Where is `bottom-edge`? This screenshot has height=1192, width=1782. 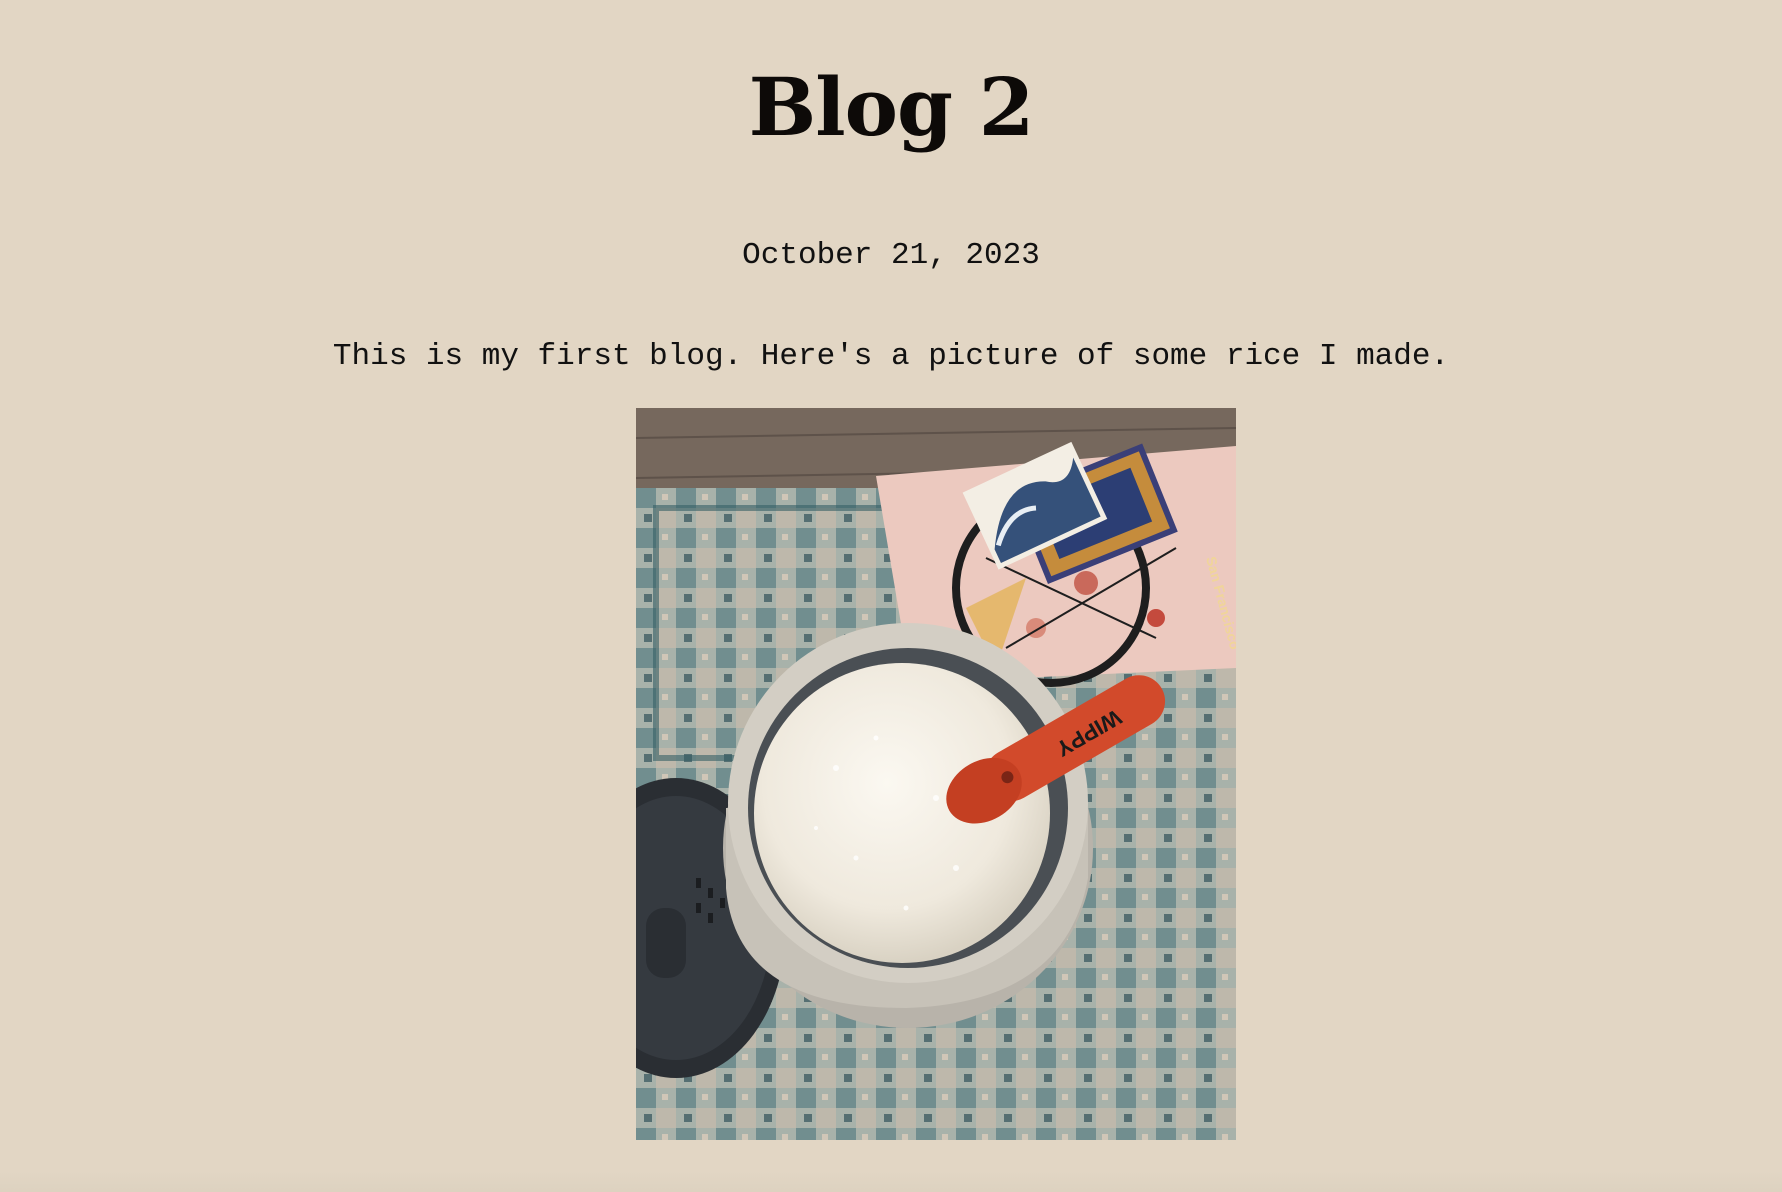
bottom-edge is located at coordinates (891, 1181).